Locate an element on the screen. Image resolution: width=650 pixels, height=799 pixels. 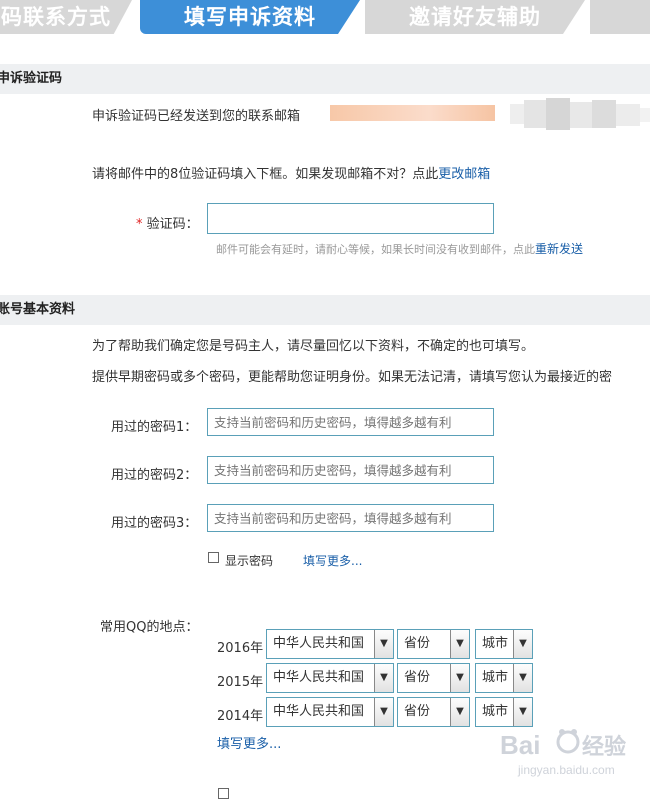
province-select-2016: 省份 ▼ is located at coordinates (433, 644).